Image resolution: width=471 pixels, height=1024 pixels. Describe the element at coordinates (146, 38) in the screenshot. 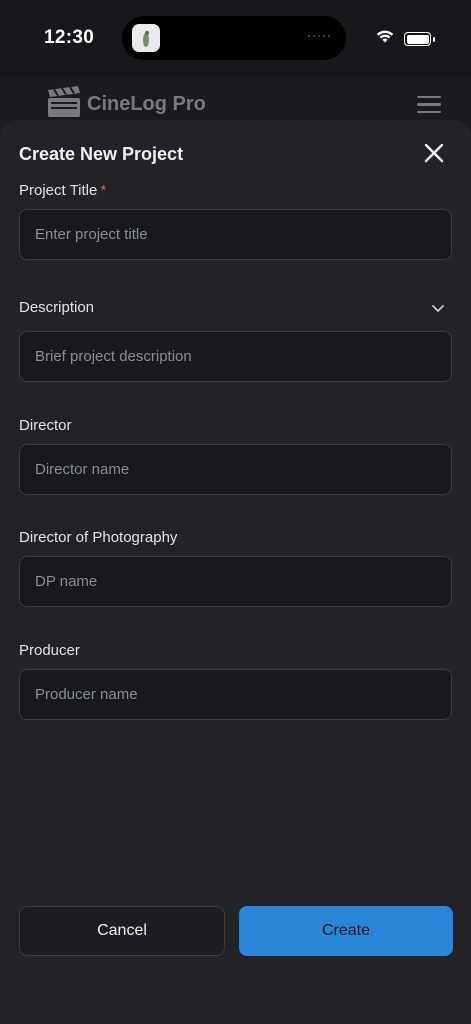

I see `now-playing-app-icon` at that location.